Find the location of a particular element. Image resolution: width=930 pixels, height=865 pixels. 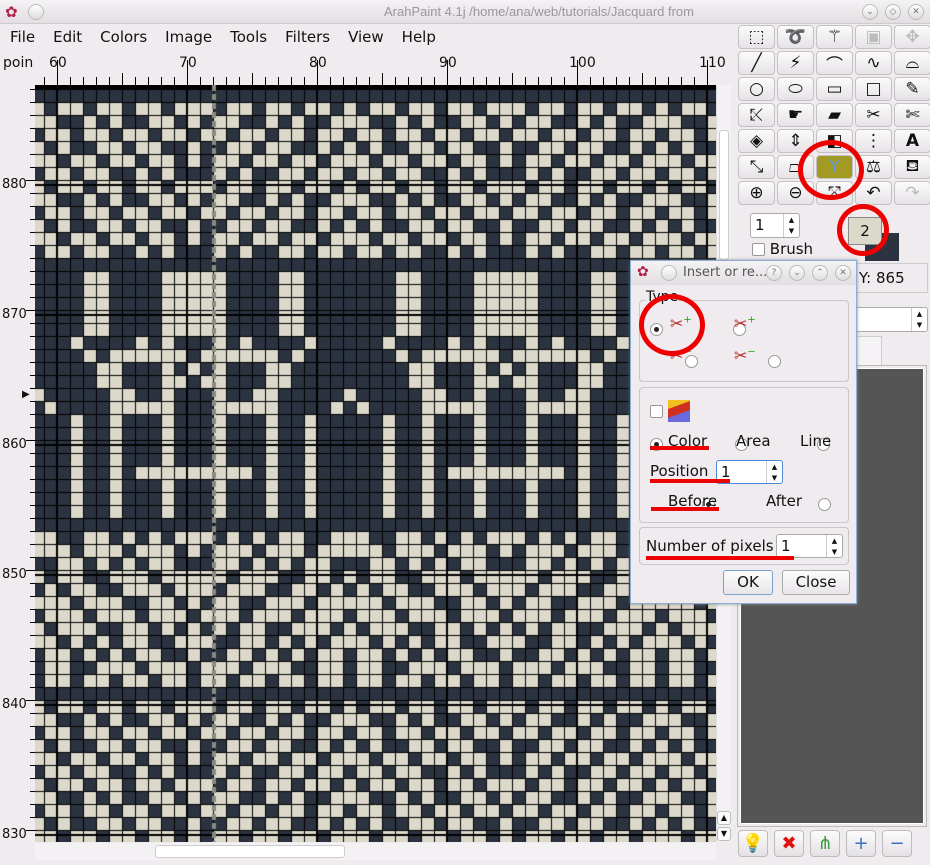

ruler-left-label: 840 is located at coordinates (14, 704).